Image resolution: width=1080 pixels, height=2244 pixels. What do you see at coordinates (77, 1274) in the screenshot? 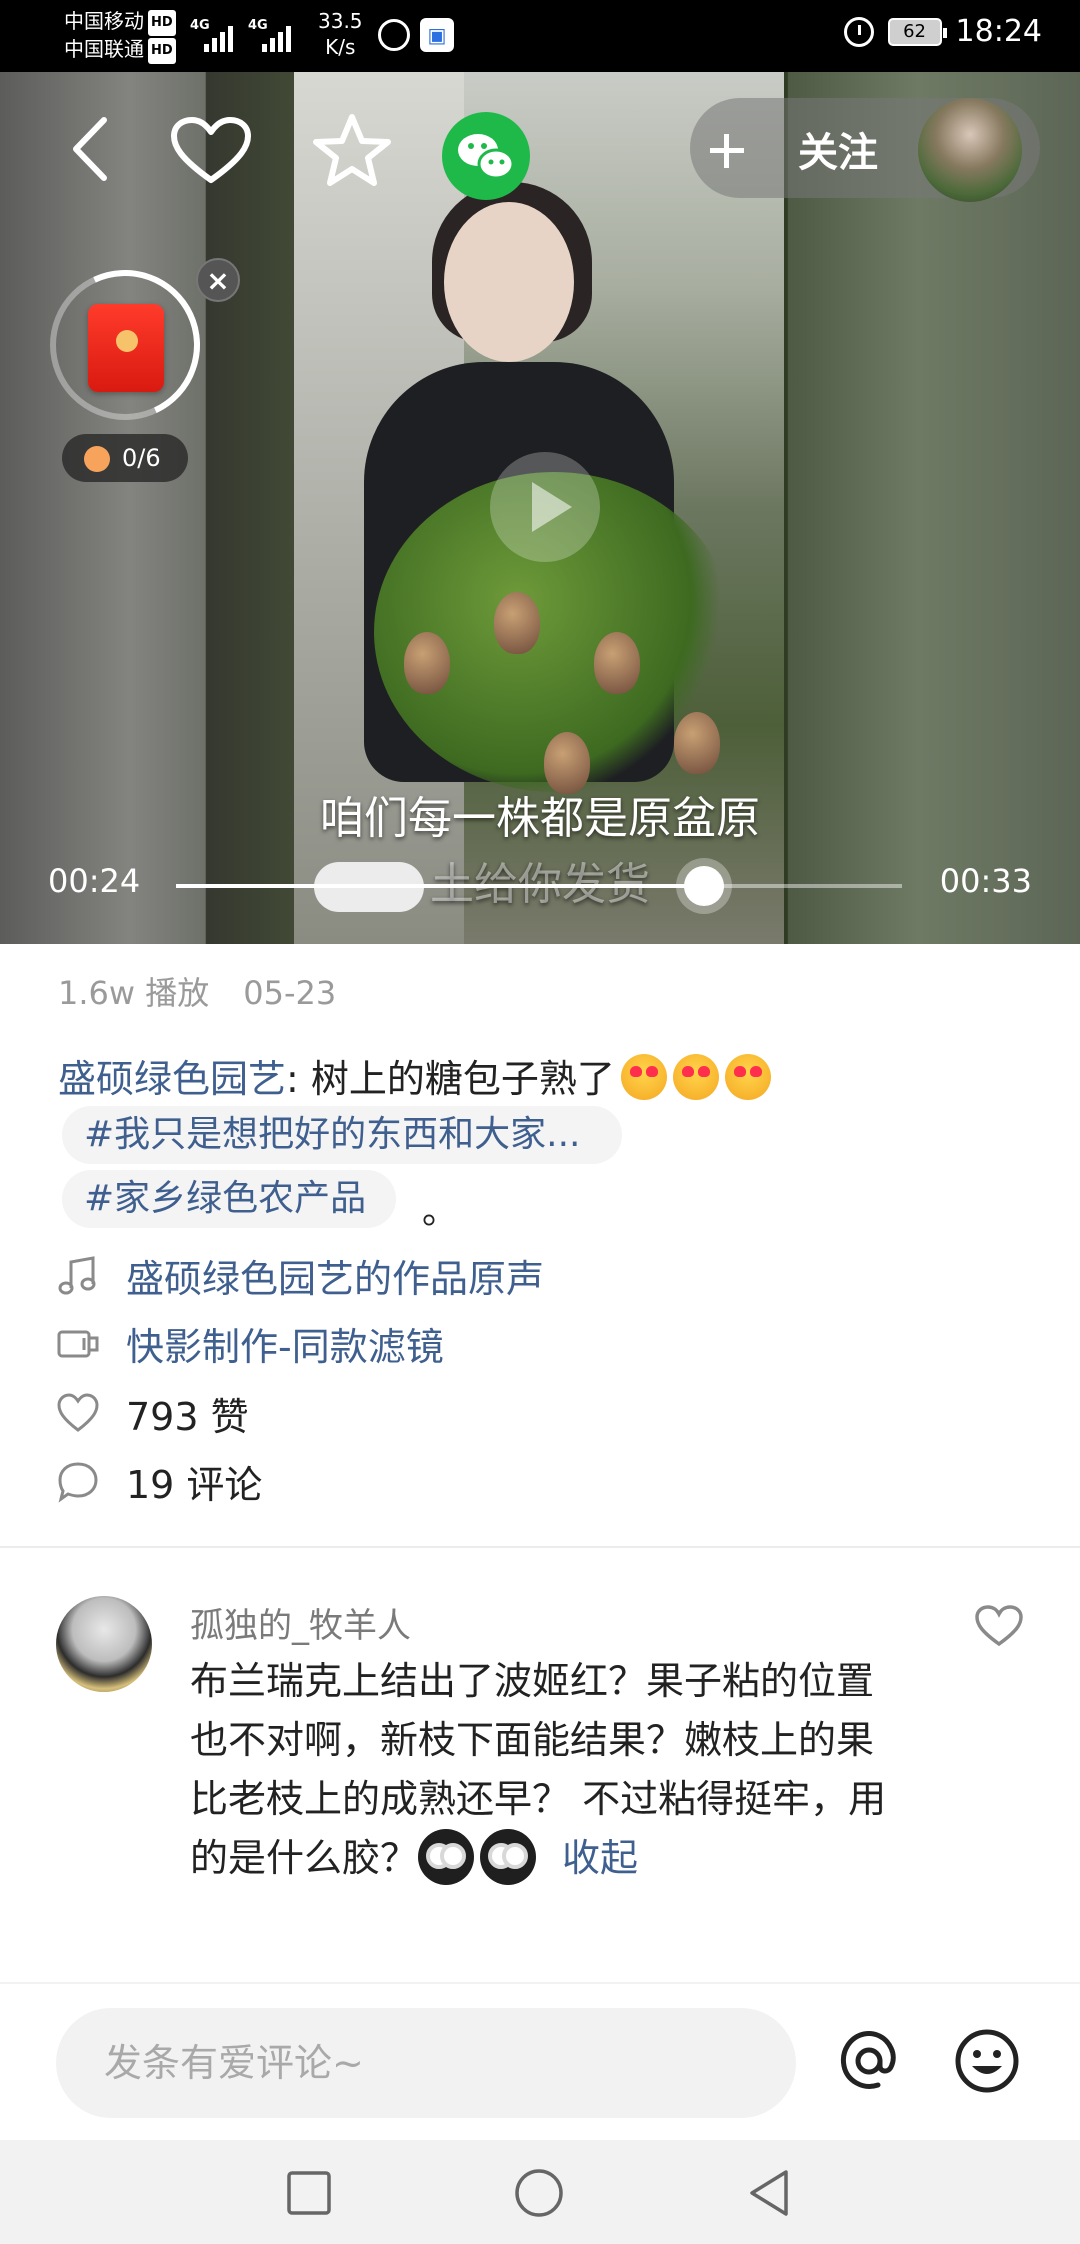
I see `music-note-icon` at bounding box center [77, 1274].